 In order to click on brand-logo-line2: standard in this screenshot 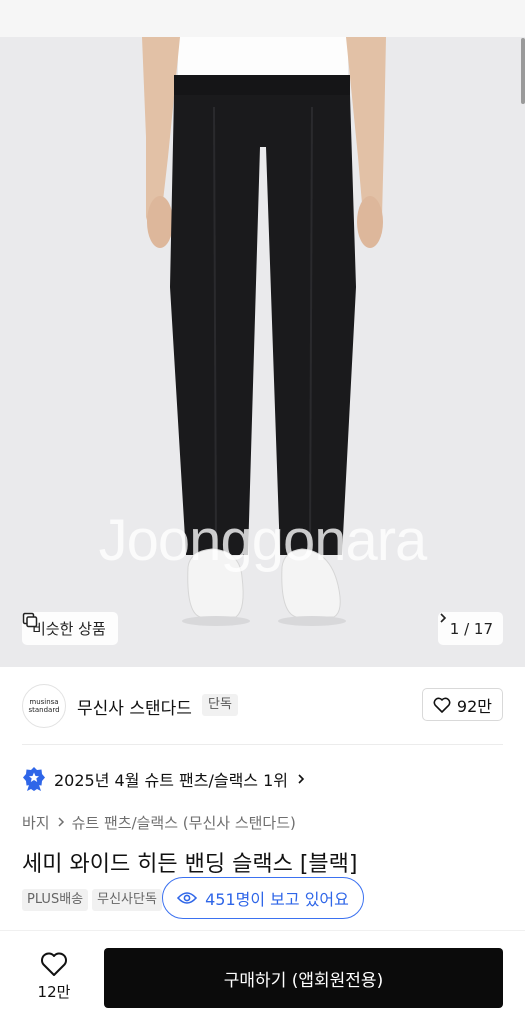, I will do `click(44, 710)`.